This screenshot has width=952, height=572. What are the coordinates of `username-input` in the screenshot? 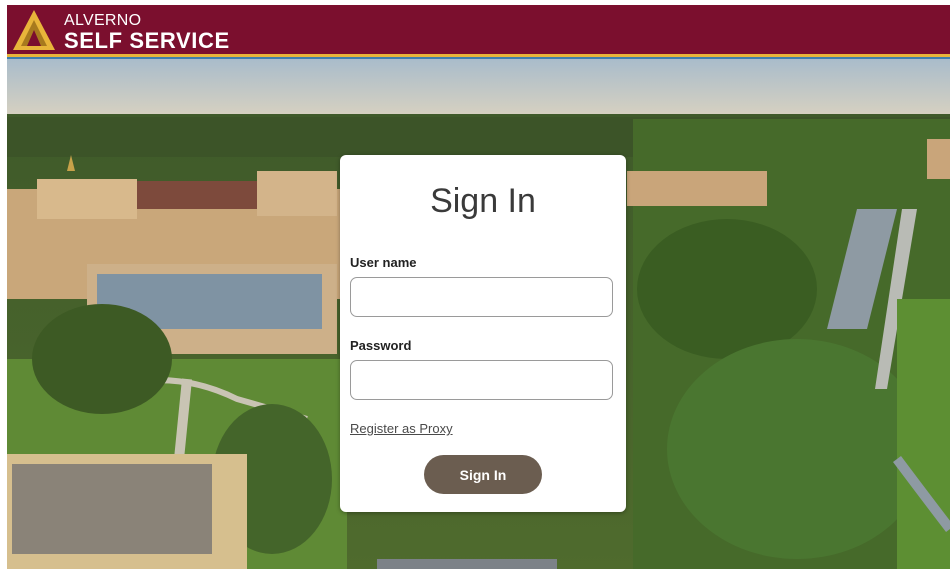 It's located at (481, 297).